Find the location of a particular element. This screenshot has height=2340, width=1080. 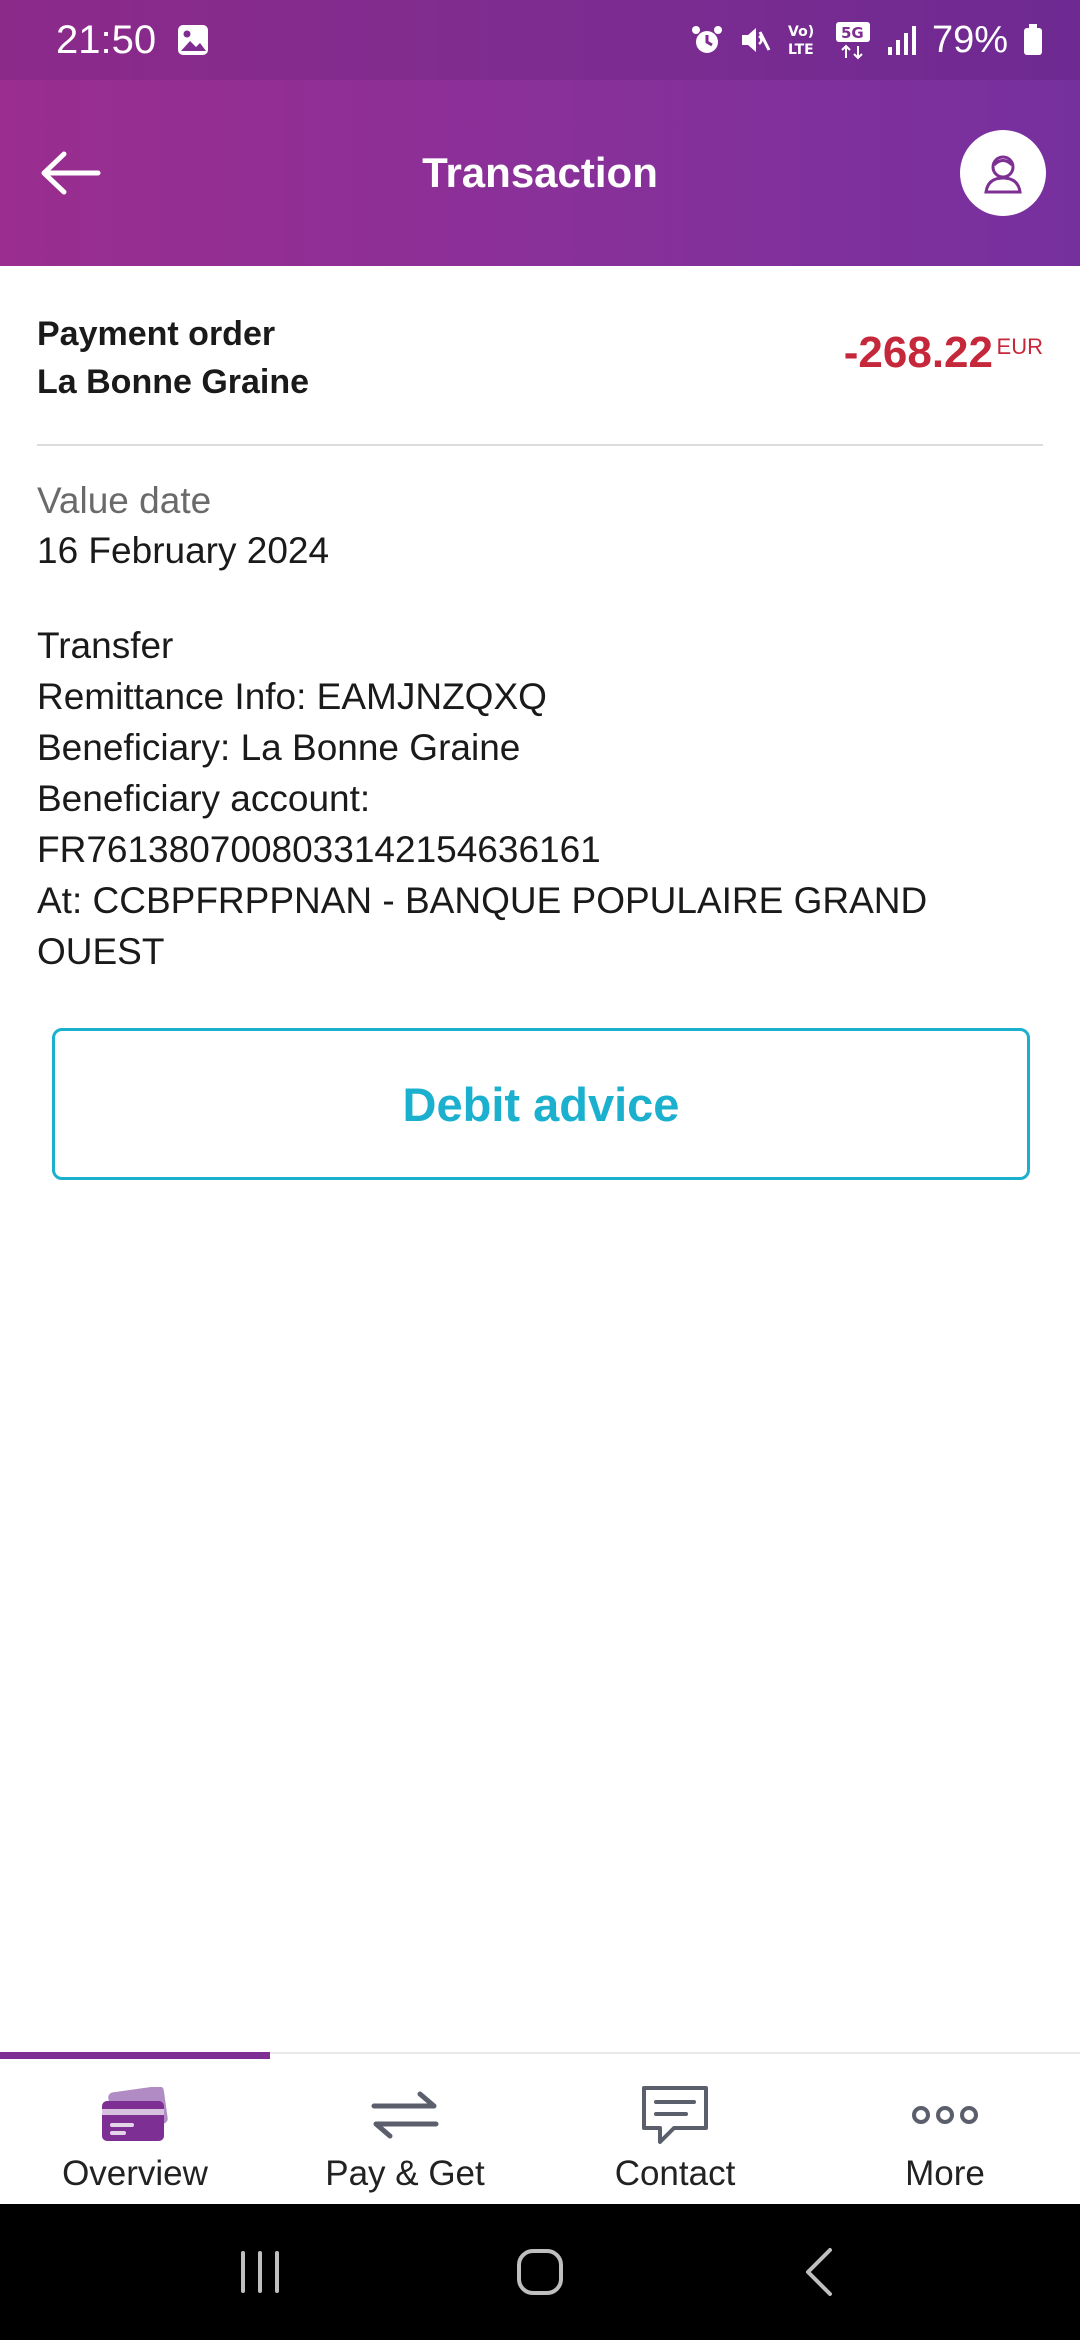

volte-icon: Vo) LTE is located at coordinates (803, 40).